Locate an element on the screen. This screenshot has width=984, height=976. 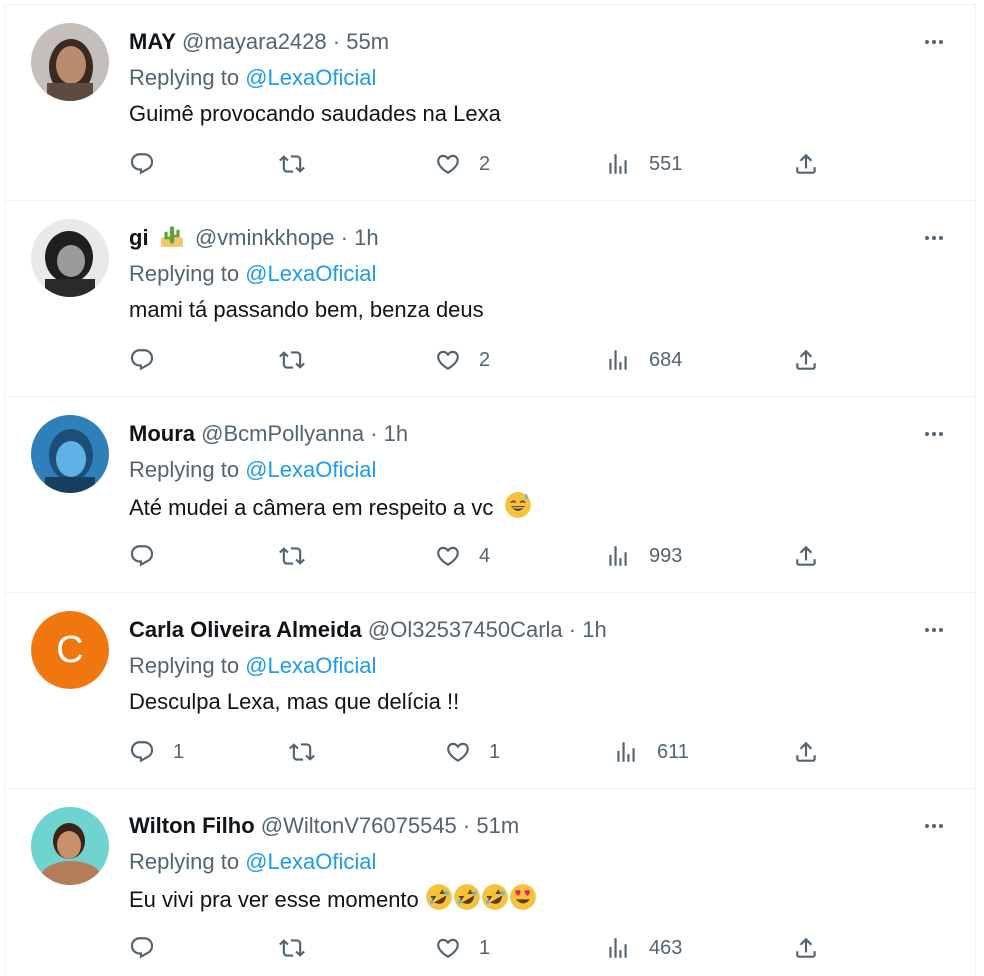
user-handle: @WiltonV76075545 is located at coordinates (359, 825).